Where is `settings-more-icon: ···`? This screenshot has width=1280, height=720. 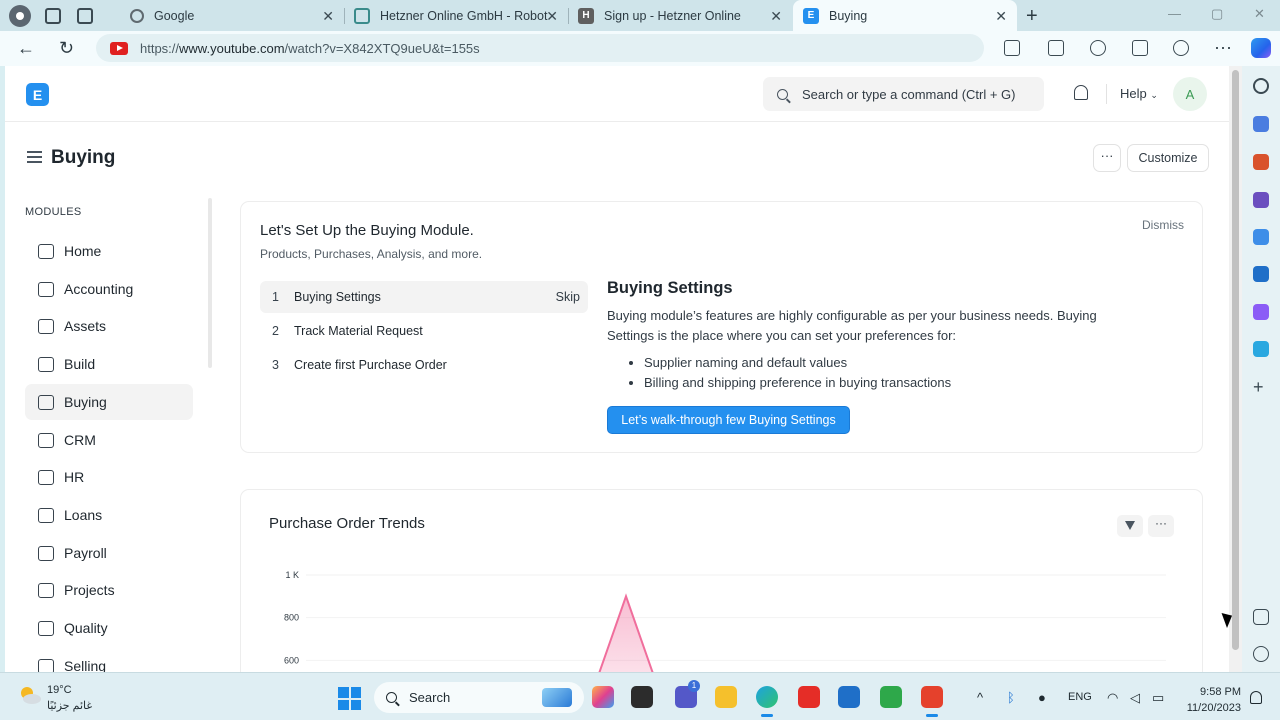
settings-more-icon: ··· is located at coordinates (1223, 47).